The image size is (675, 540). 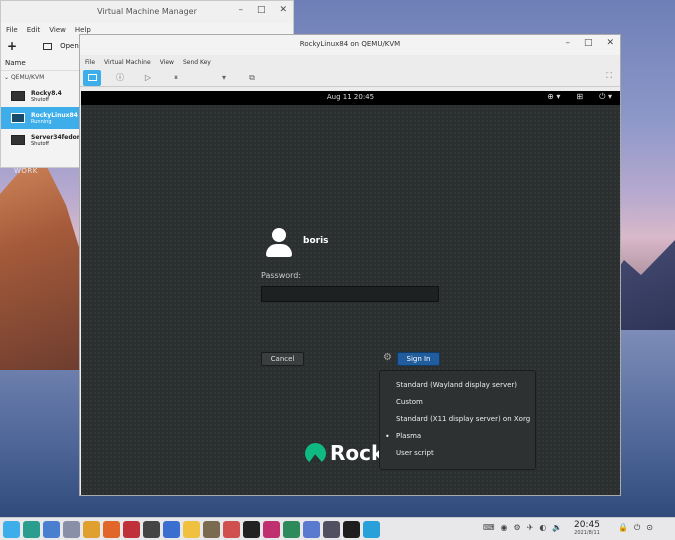 What do you see at coordinates (147, 12) in the screenshot?
I see `vmm-titlebar: Virtual Machine Manager – □ ✕` at bounding box center [147, 12].